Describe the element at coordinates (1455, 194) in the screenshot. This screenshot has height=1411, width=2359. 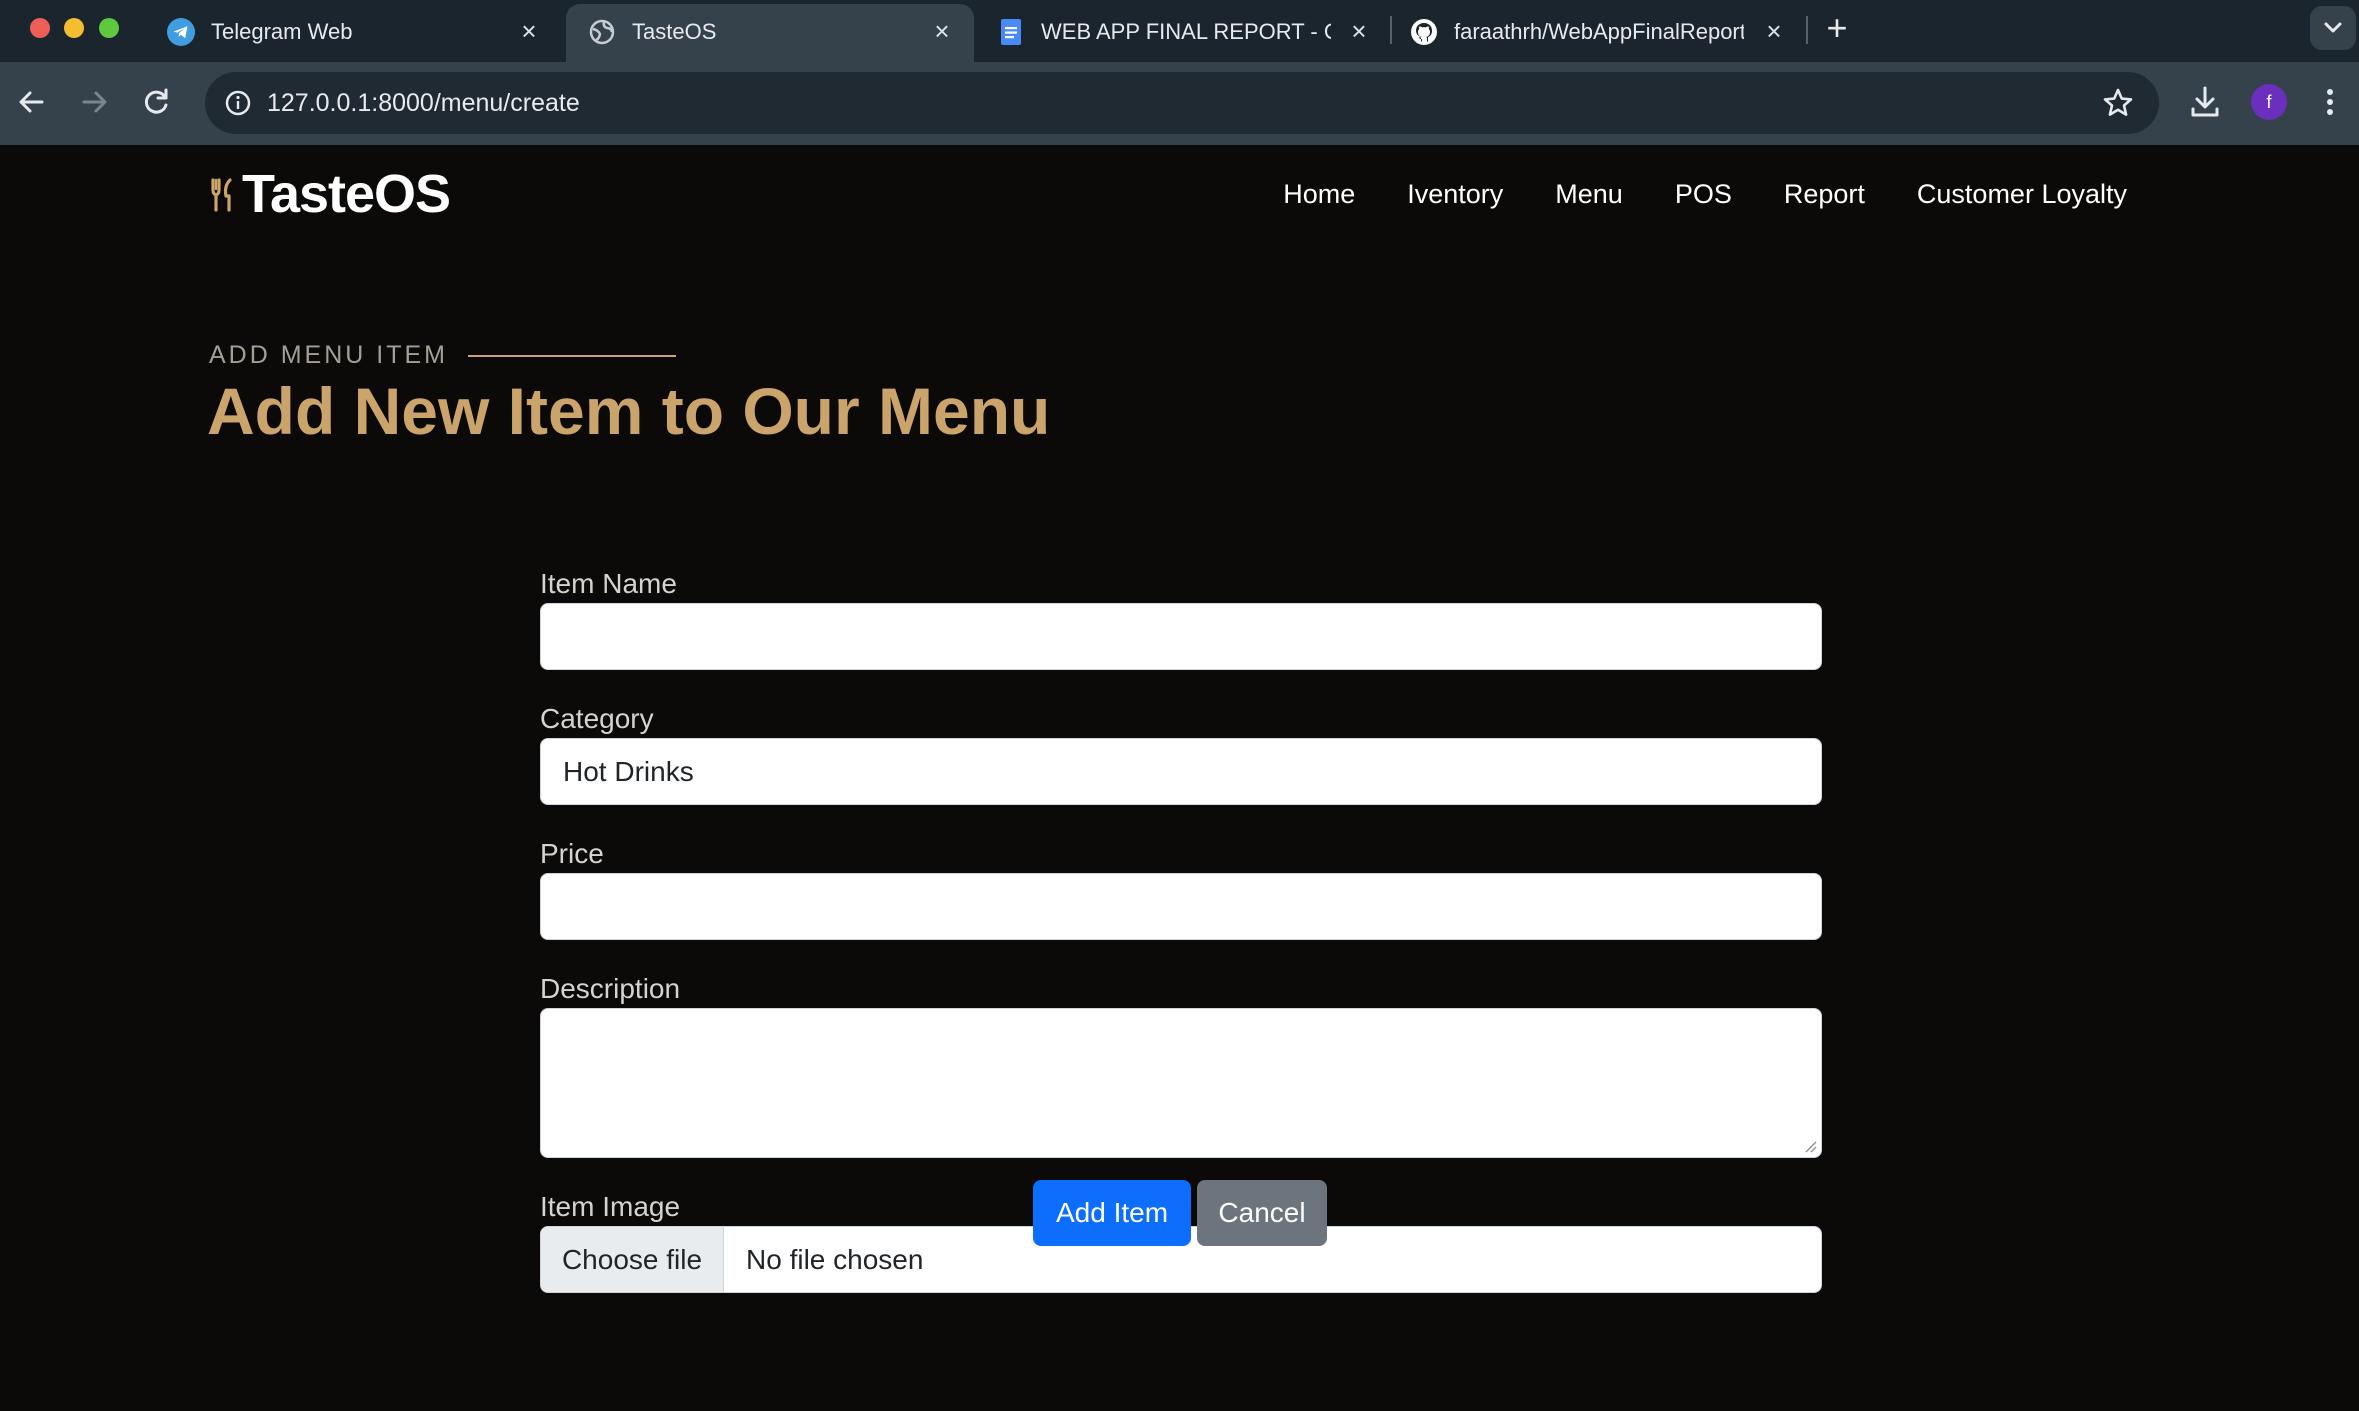
I see `nav-inventory: Iventory` at that location.